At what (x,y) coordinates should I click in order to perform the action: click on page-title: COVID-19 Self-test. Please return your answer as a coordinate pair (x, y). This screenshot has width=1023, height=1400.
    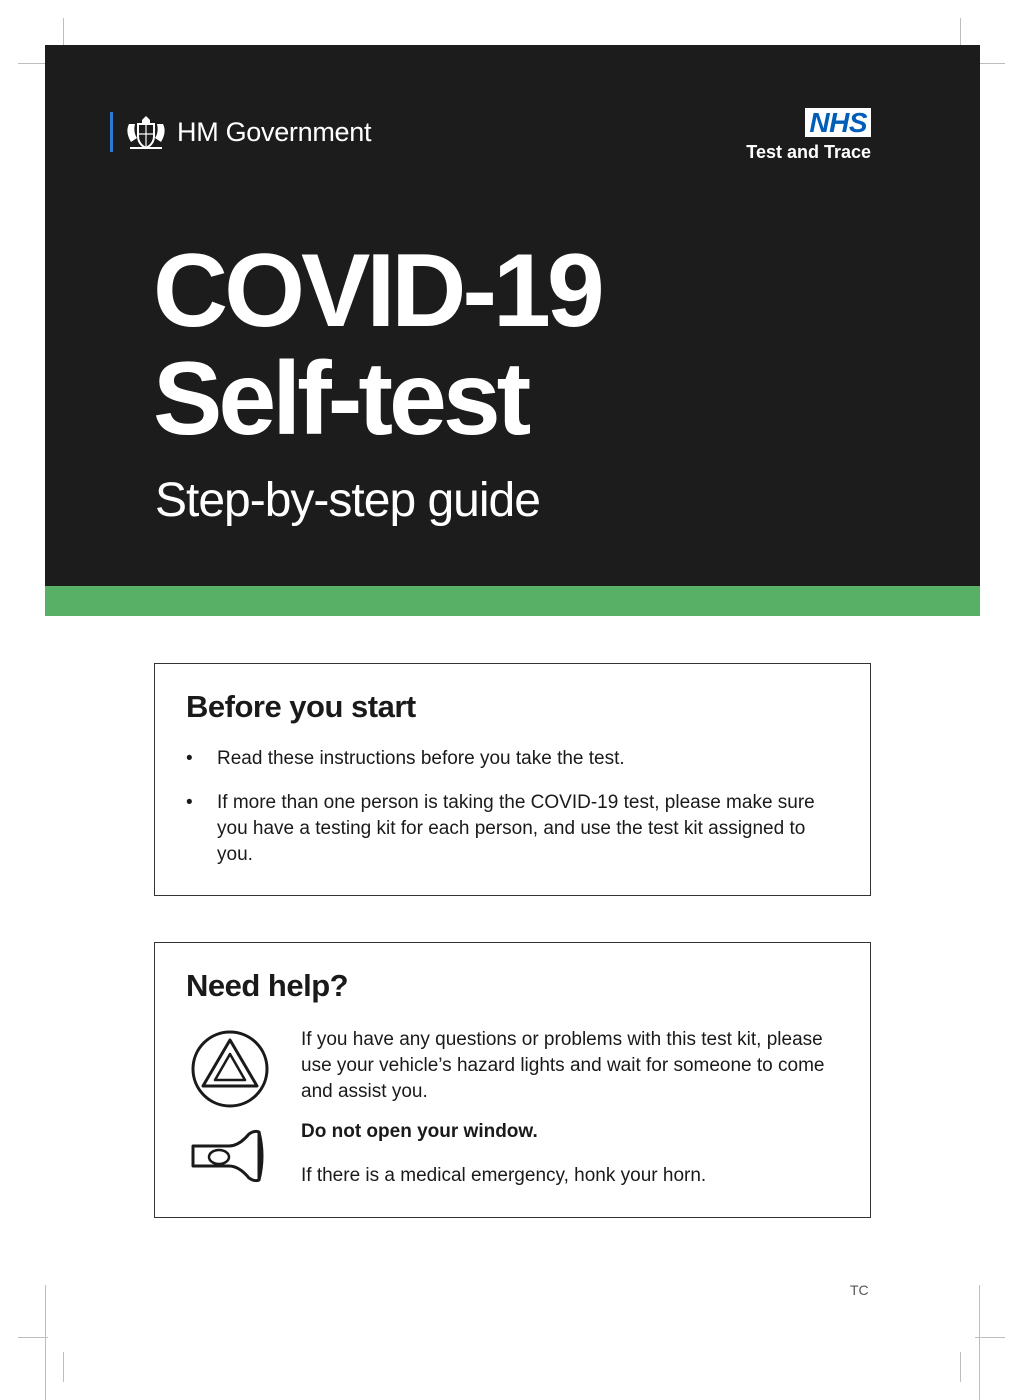
    Looking at the image, I should click on (379, 345).